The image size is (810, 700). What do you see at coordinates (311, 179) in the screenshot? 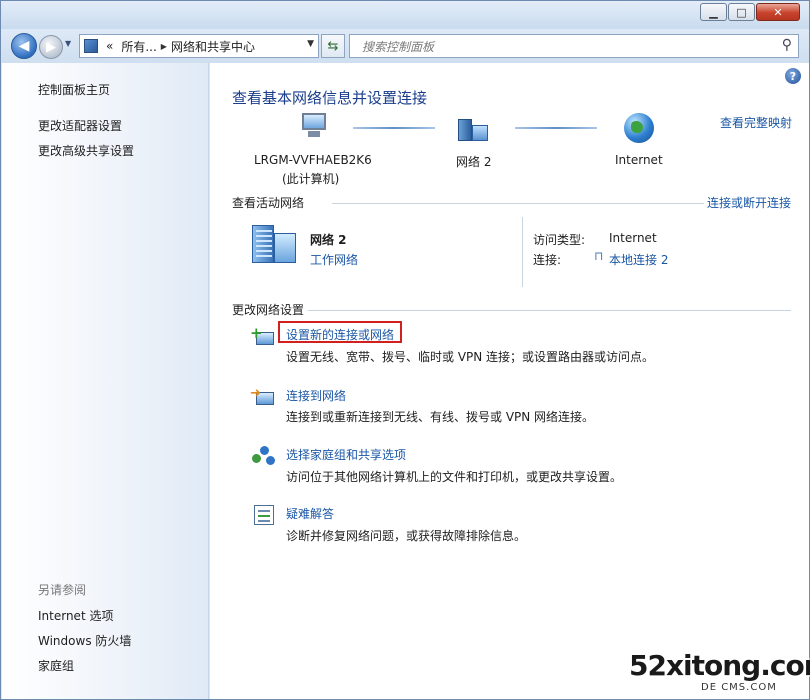
I see `computer-subtitle: (此计算机)` at bounding box center [311, 179].